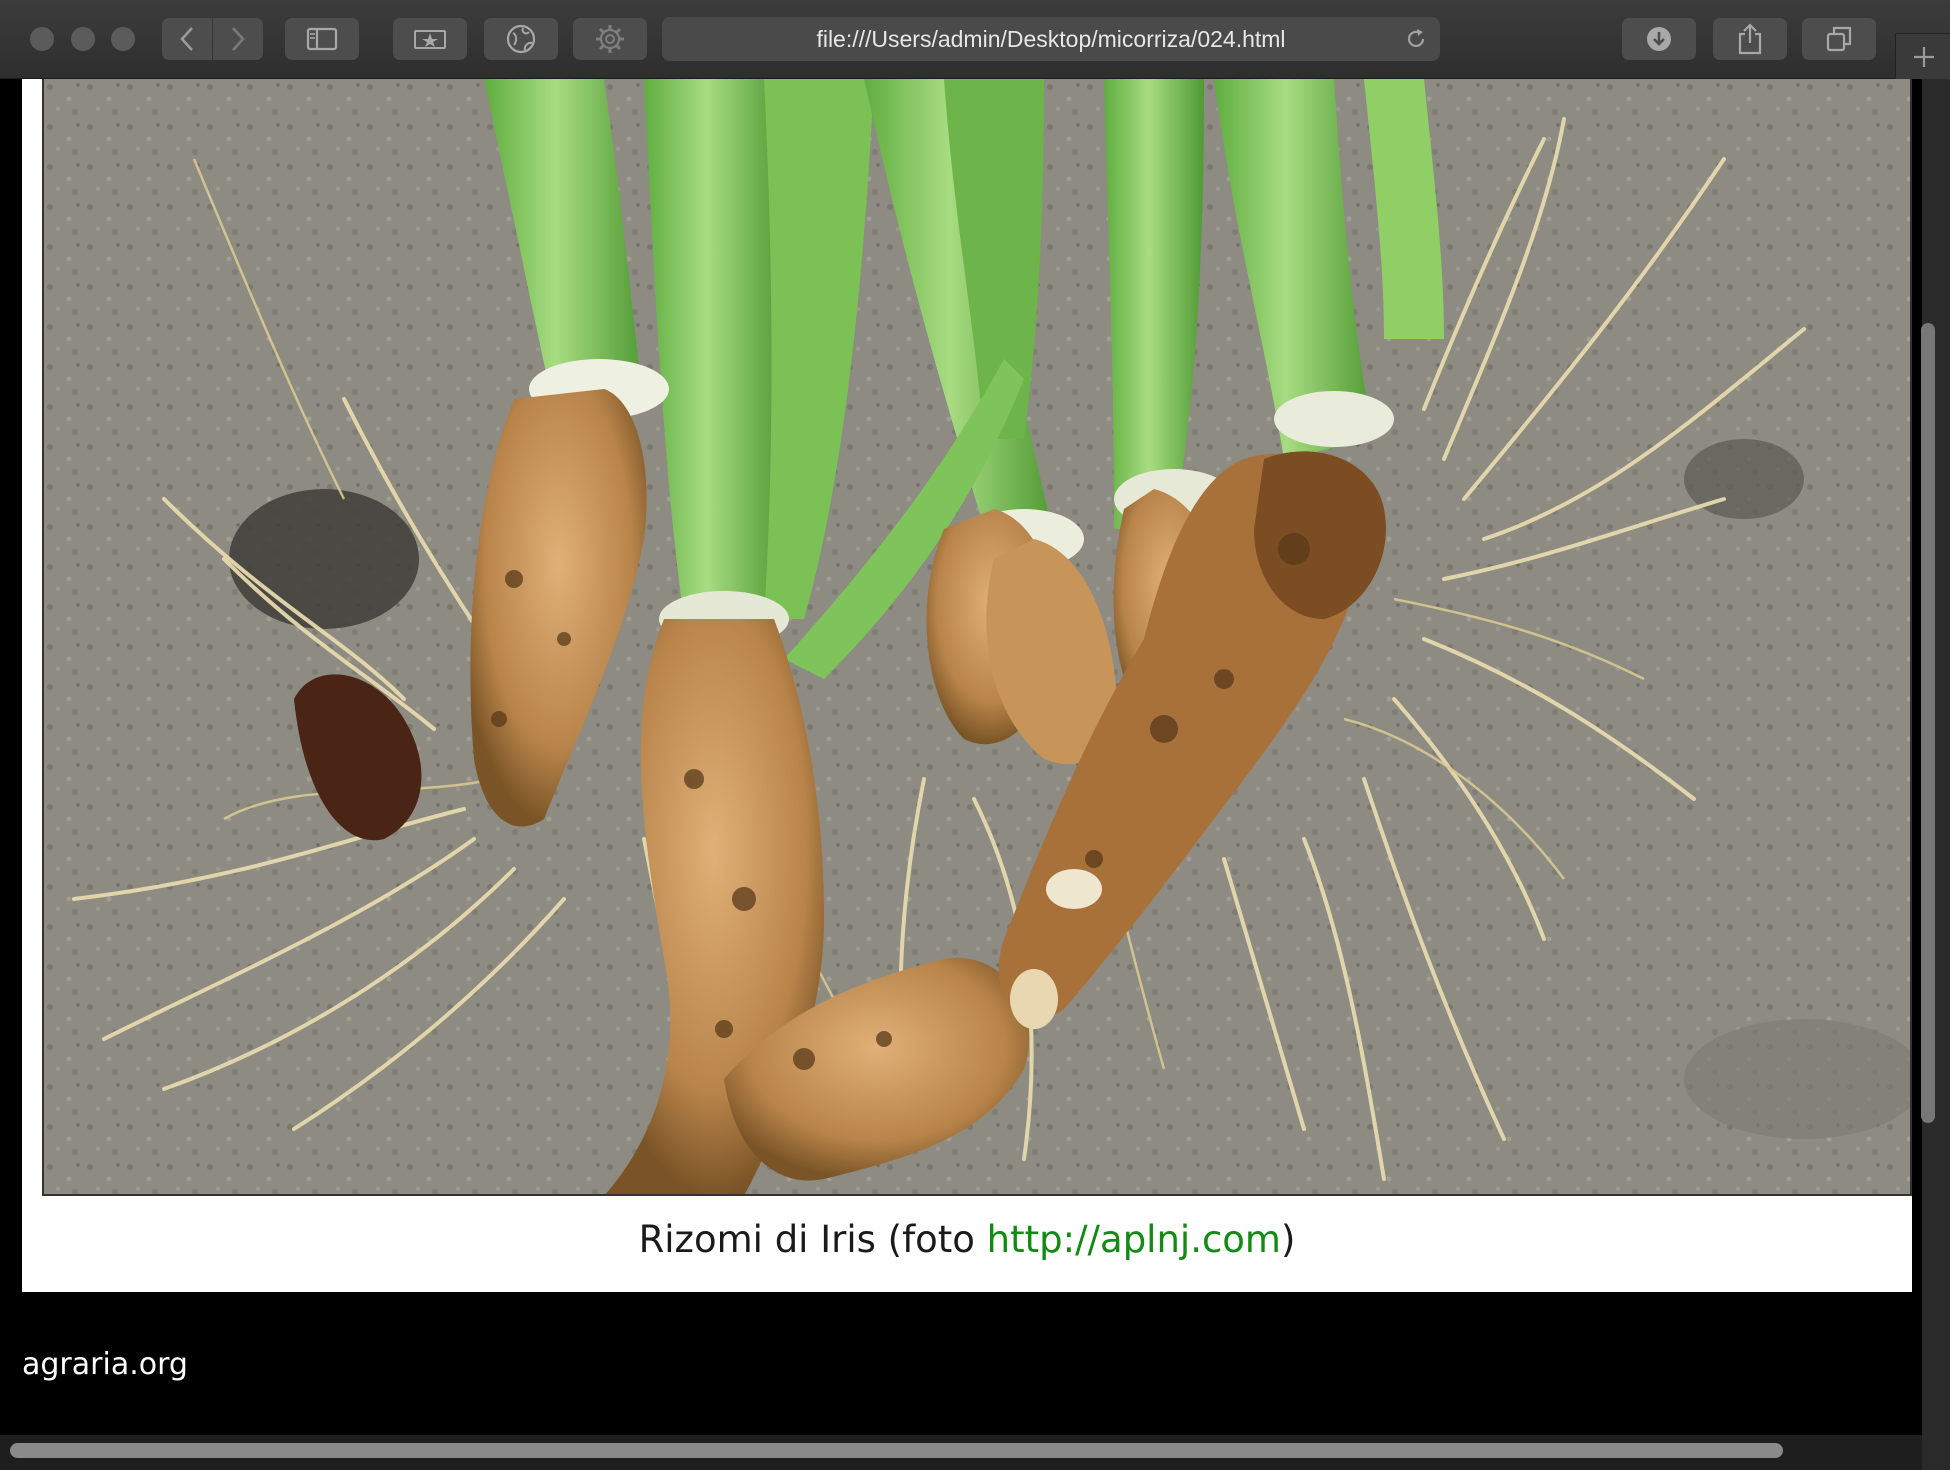 Image resolution: width=1950 pixels, height=1470 pixels. I want to click on forward-button, so click(238, 39).